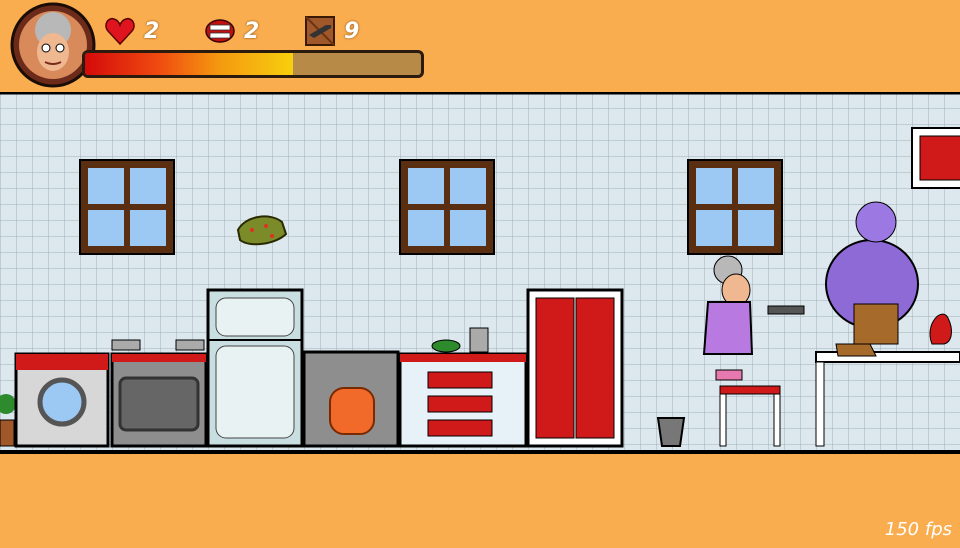 This screenshot has height=548, width=960. Describe the element at coordinates (447, 207) in the screenshot. I see `window-middle` at that location.